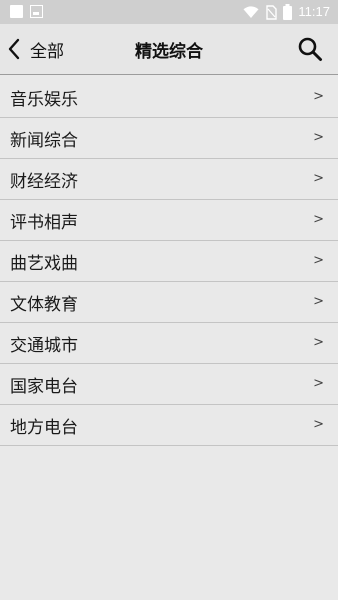  What do you see at coordinates (44, 264) in the screenshot?
I see `list-item-label: 曲艺戏曲` at bounding box center [44, 264].